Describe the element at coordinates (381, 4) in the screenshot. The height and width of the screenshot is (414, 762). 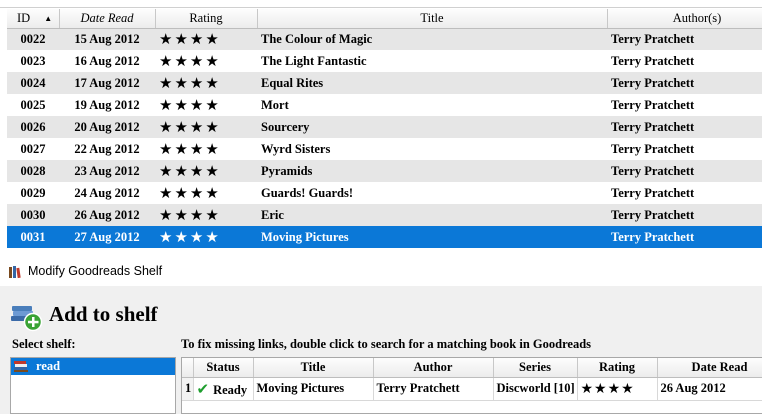
I see `top-scroll-edge` at that location.